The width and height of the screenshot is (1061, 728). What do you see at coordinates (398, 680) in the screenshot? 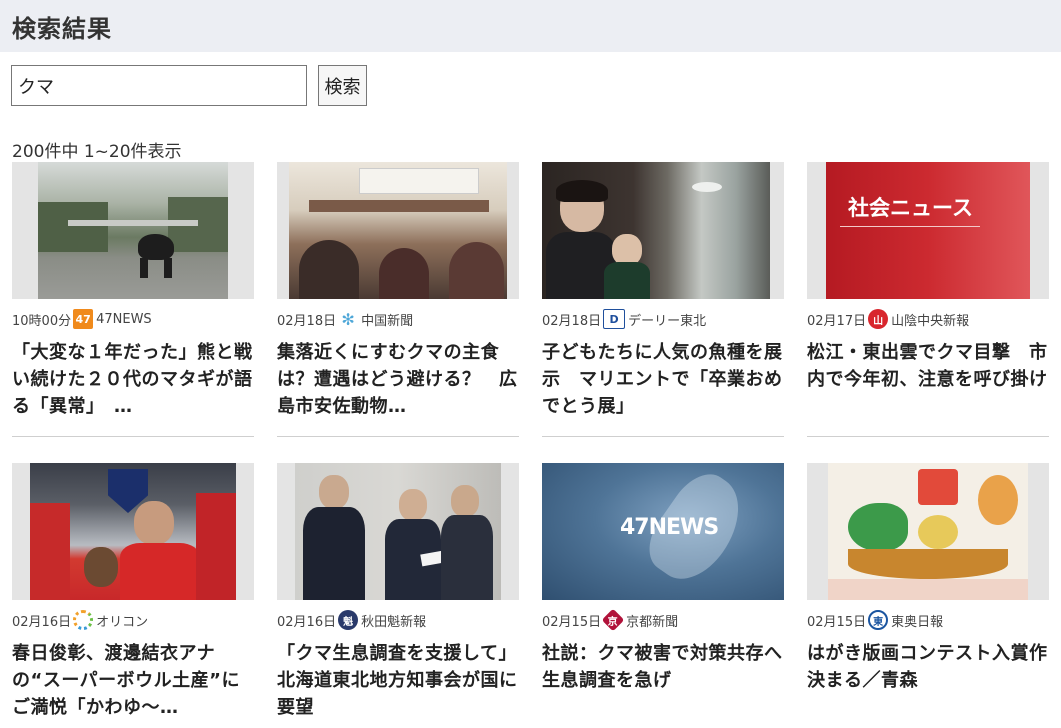
I see `result-headline: 「クマ生息調査を支援して」 北海道東北地方知事会が国に要望` at bounding box center [398, 680].